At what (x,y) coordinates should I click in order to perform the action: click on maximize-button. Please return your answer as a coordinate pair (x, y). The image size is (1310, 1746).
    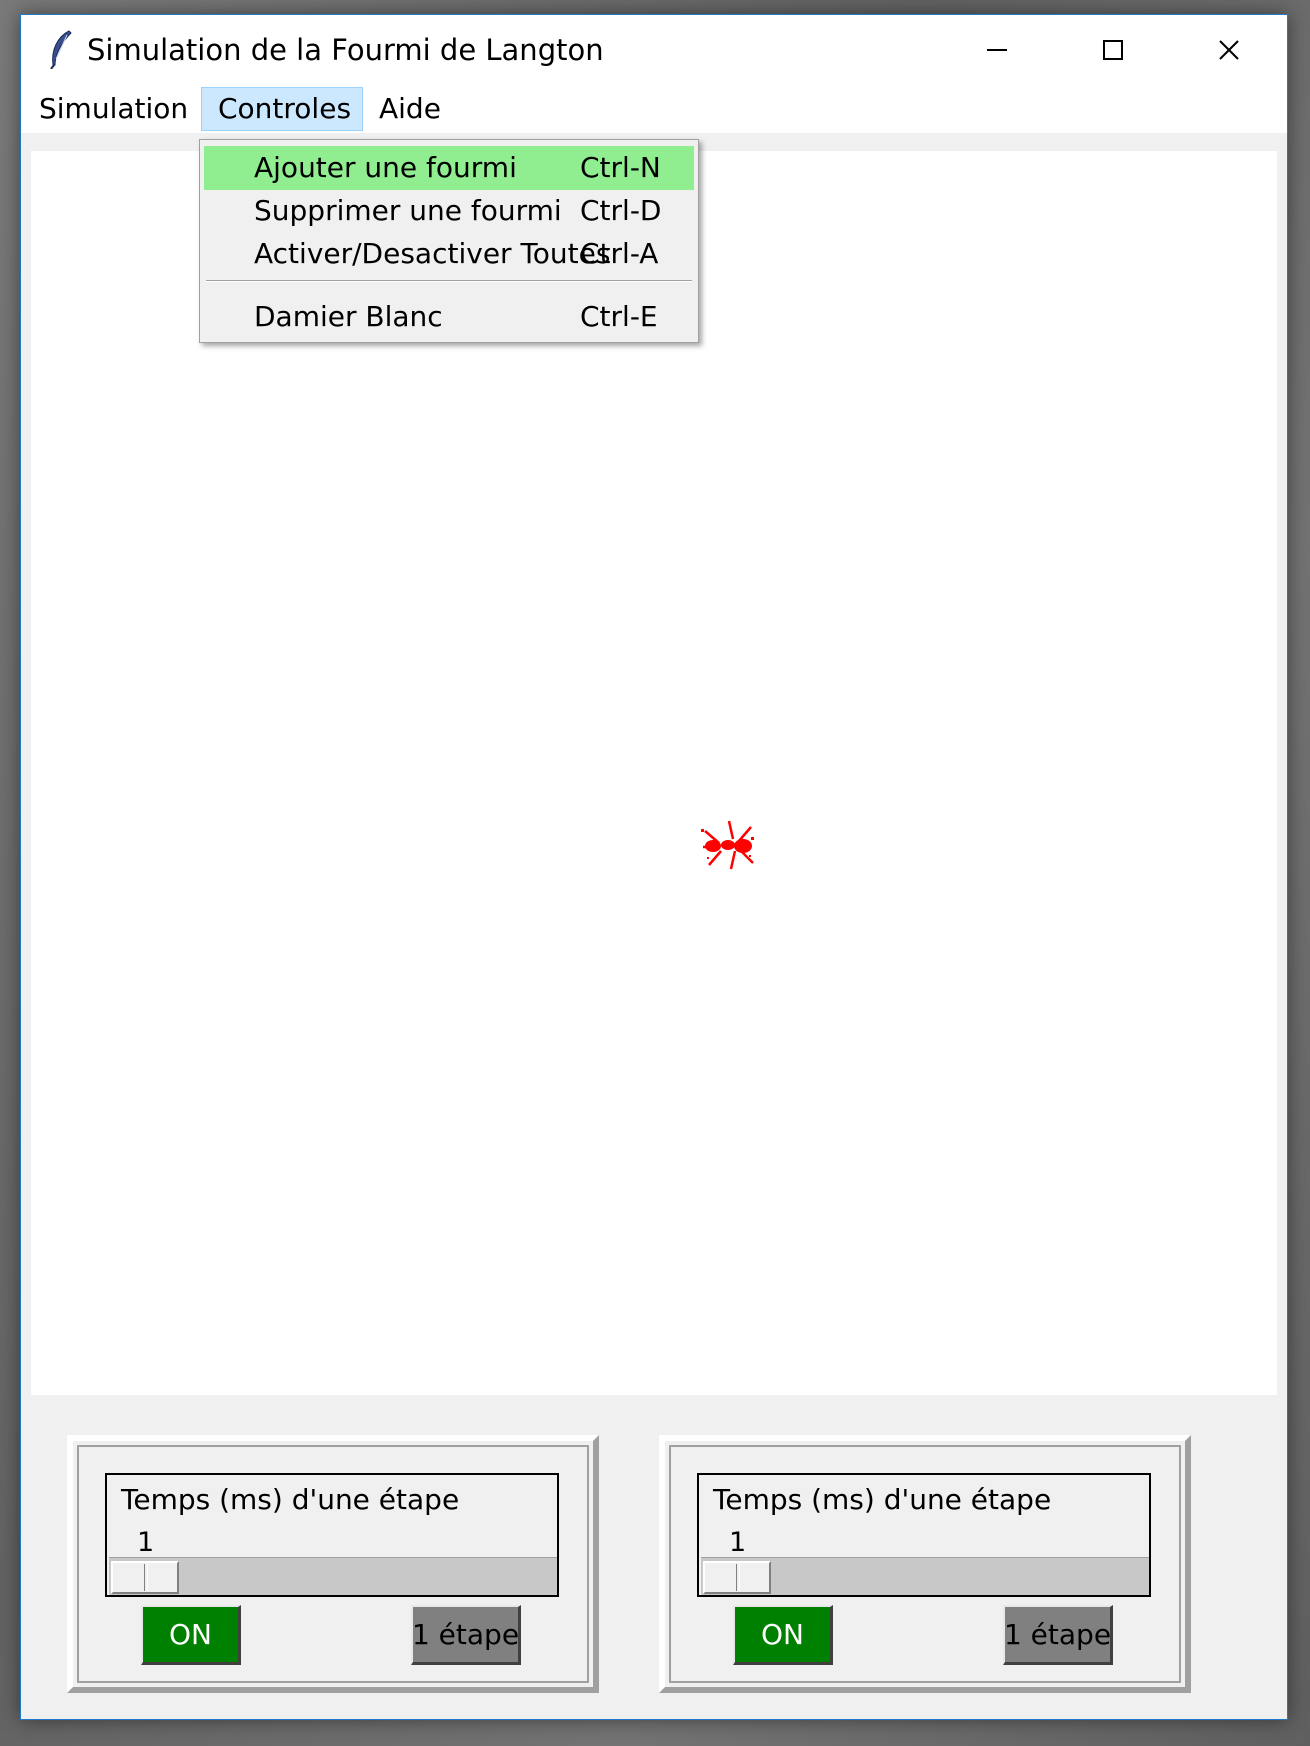
    Looking at the image, I should click on (1113, 50).